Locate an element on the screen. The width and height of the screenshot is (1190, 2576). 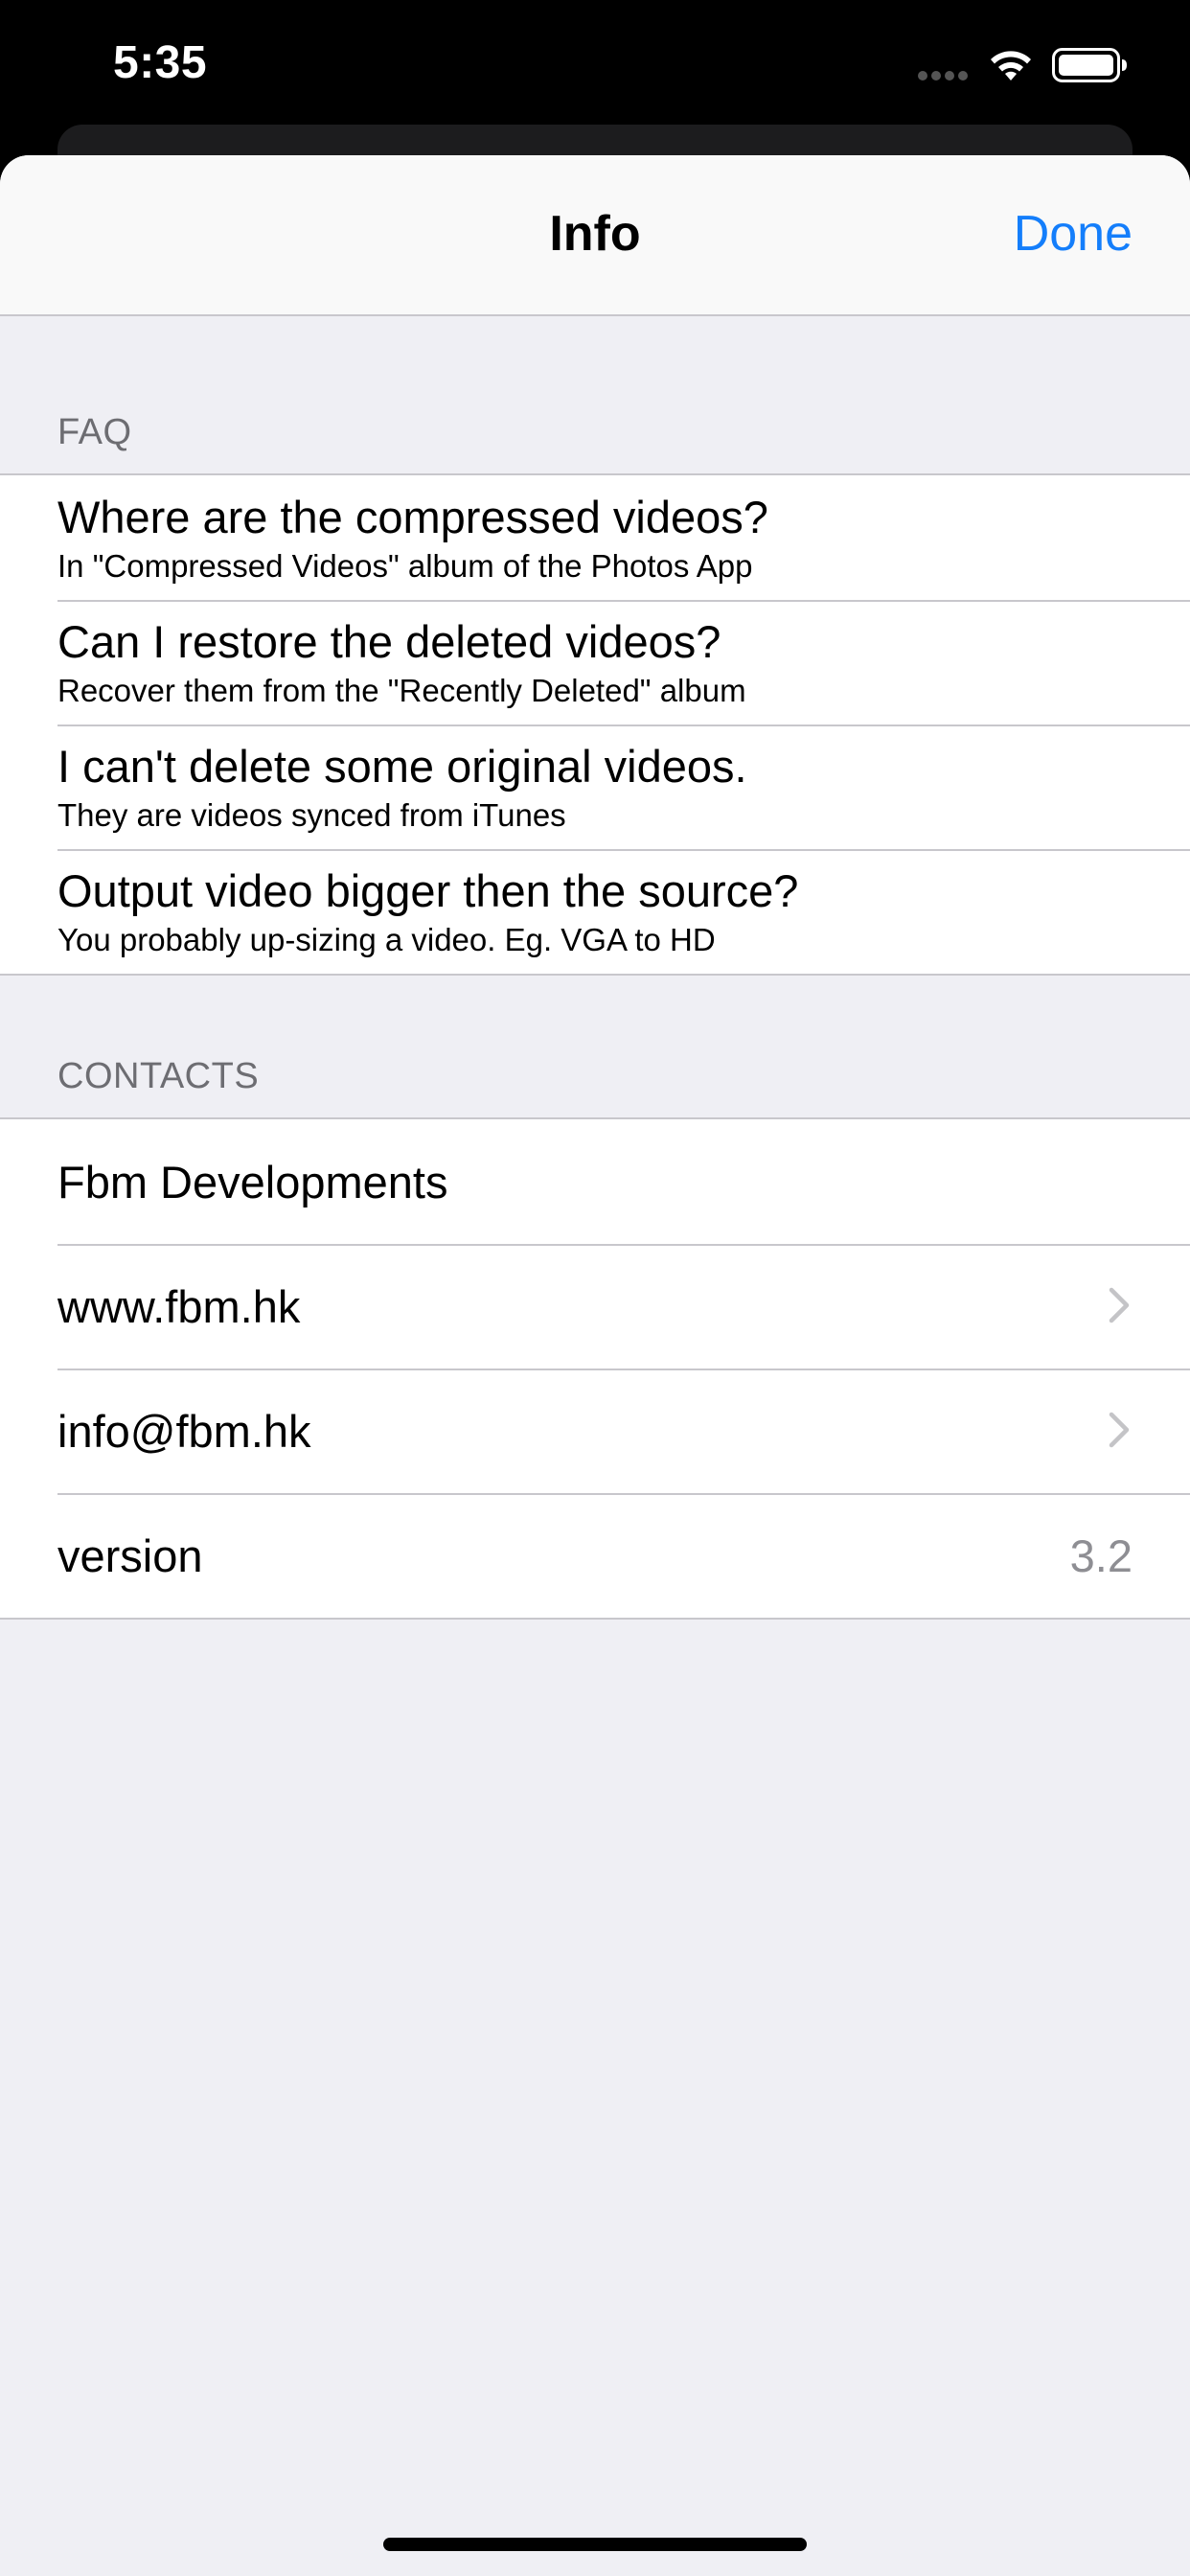
navigation-bar: Info Done is located at coordinates (595, 235).